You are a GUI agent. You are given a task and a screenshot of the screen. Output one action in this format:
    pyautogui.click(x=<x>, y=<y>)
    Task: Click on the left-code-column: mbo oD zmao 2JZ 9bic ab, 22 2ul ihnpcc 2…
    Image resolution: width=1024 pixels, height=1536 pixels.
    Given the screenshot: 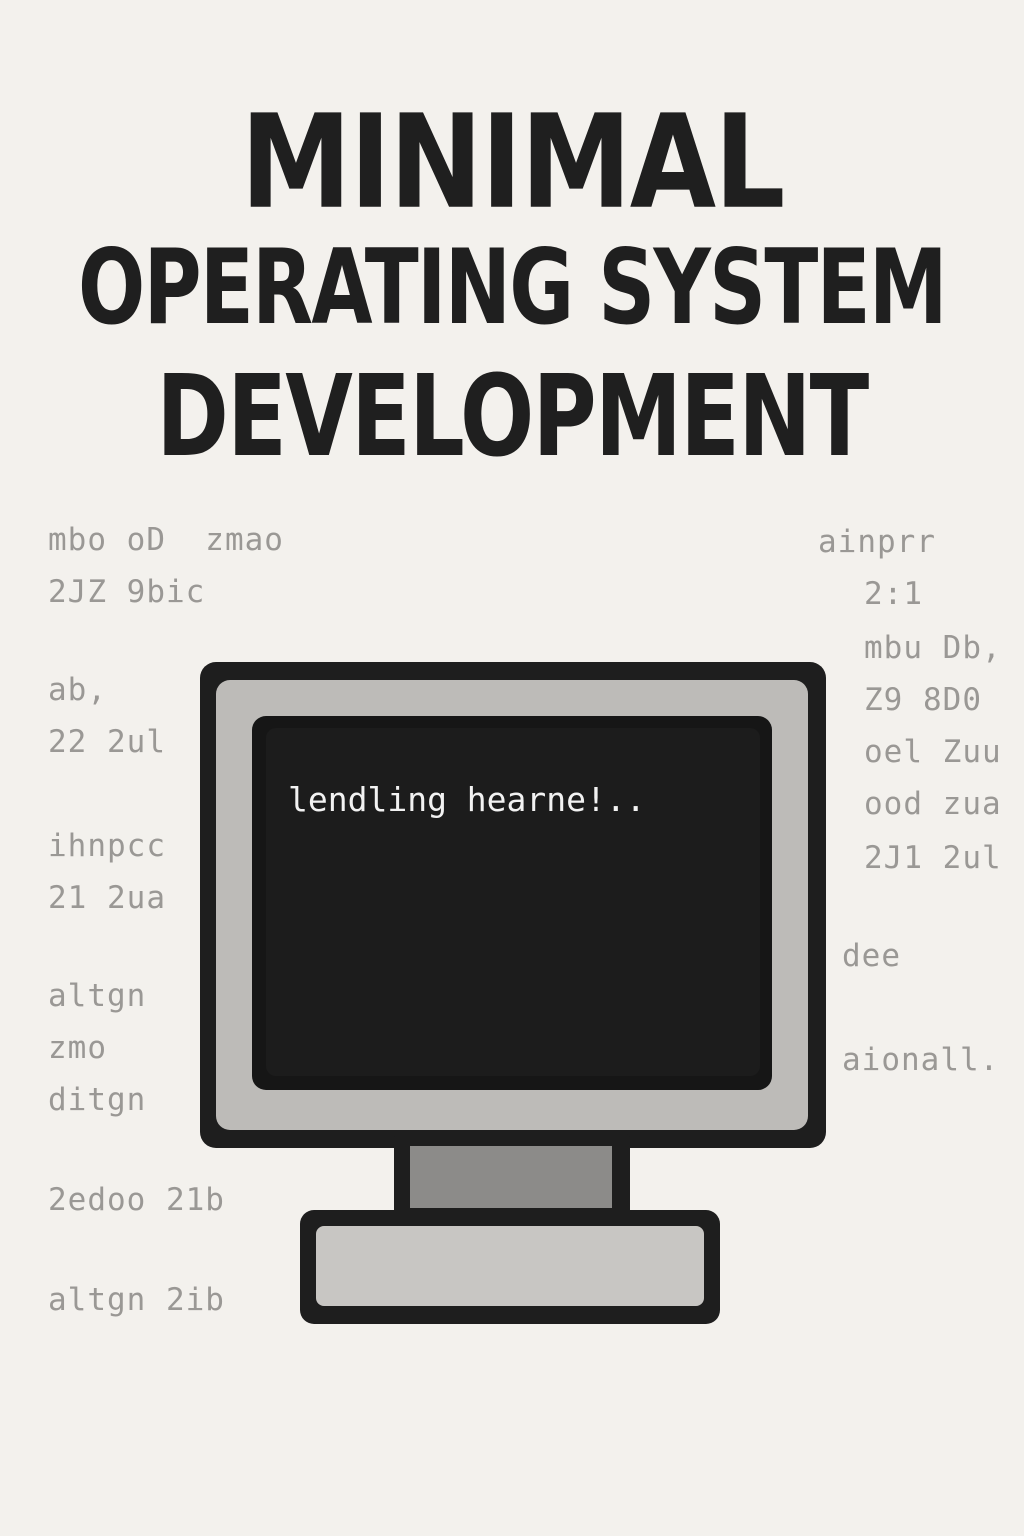 What is the action you would take?
    pyautogui.click(x=165, y=920)
    